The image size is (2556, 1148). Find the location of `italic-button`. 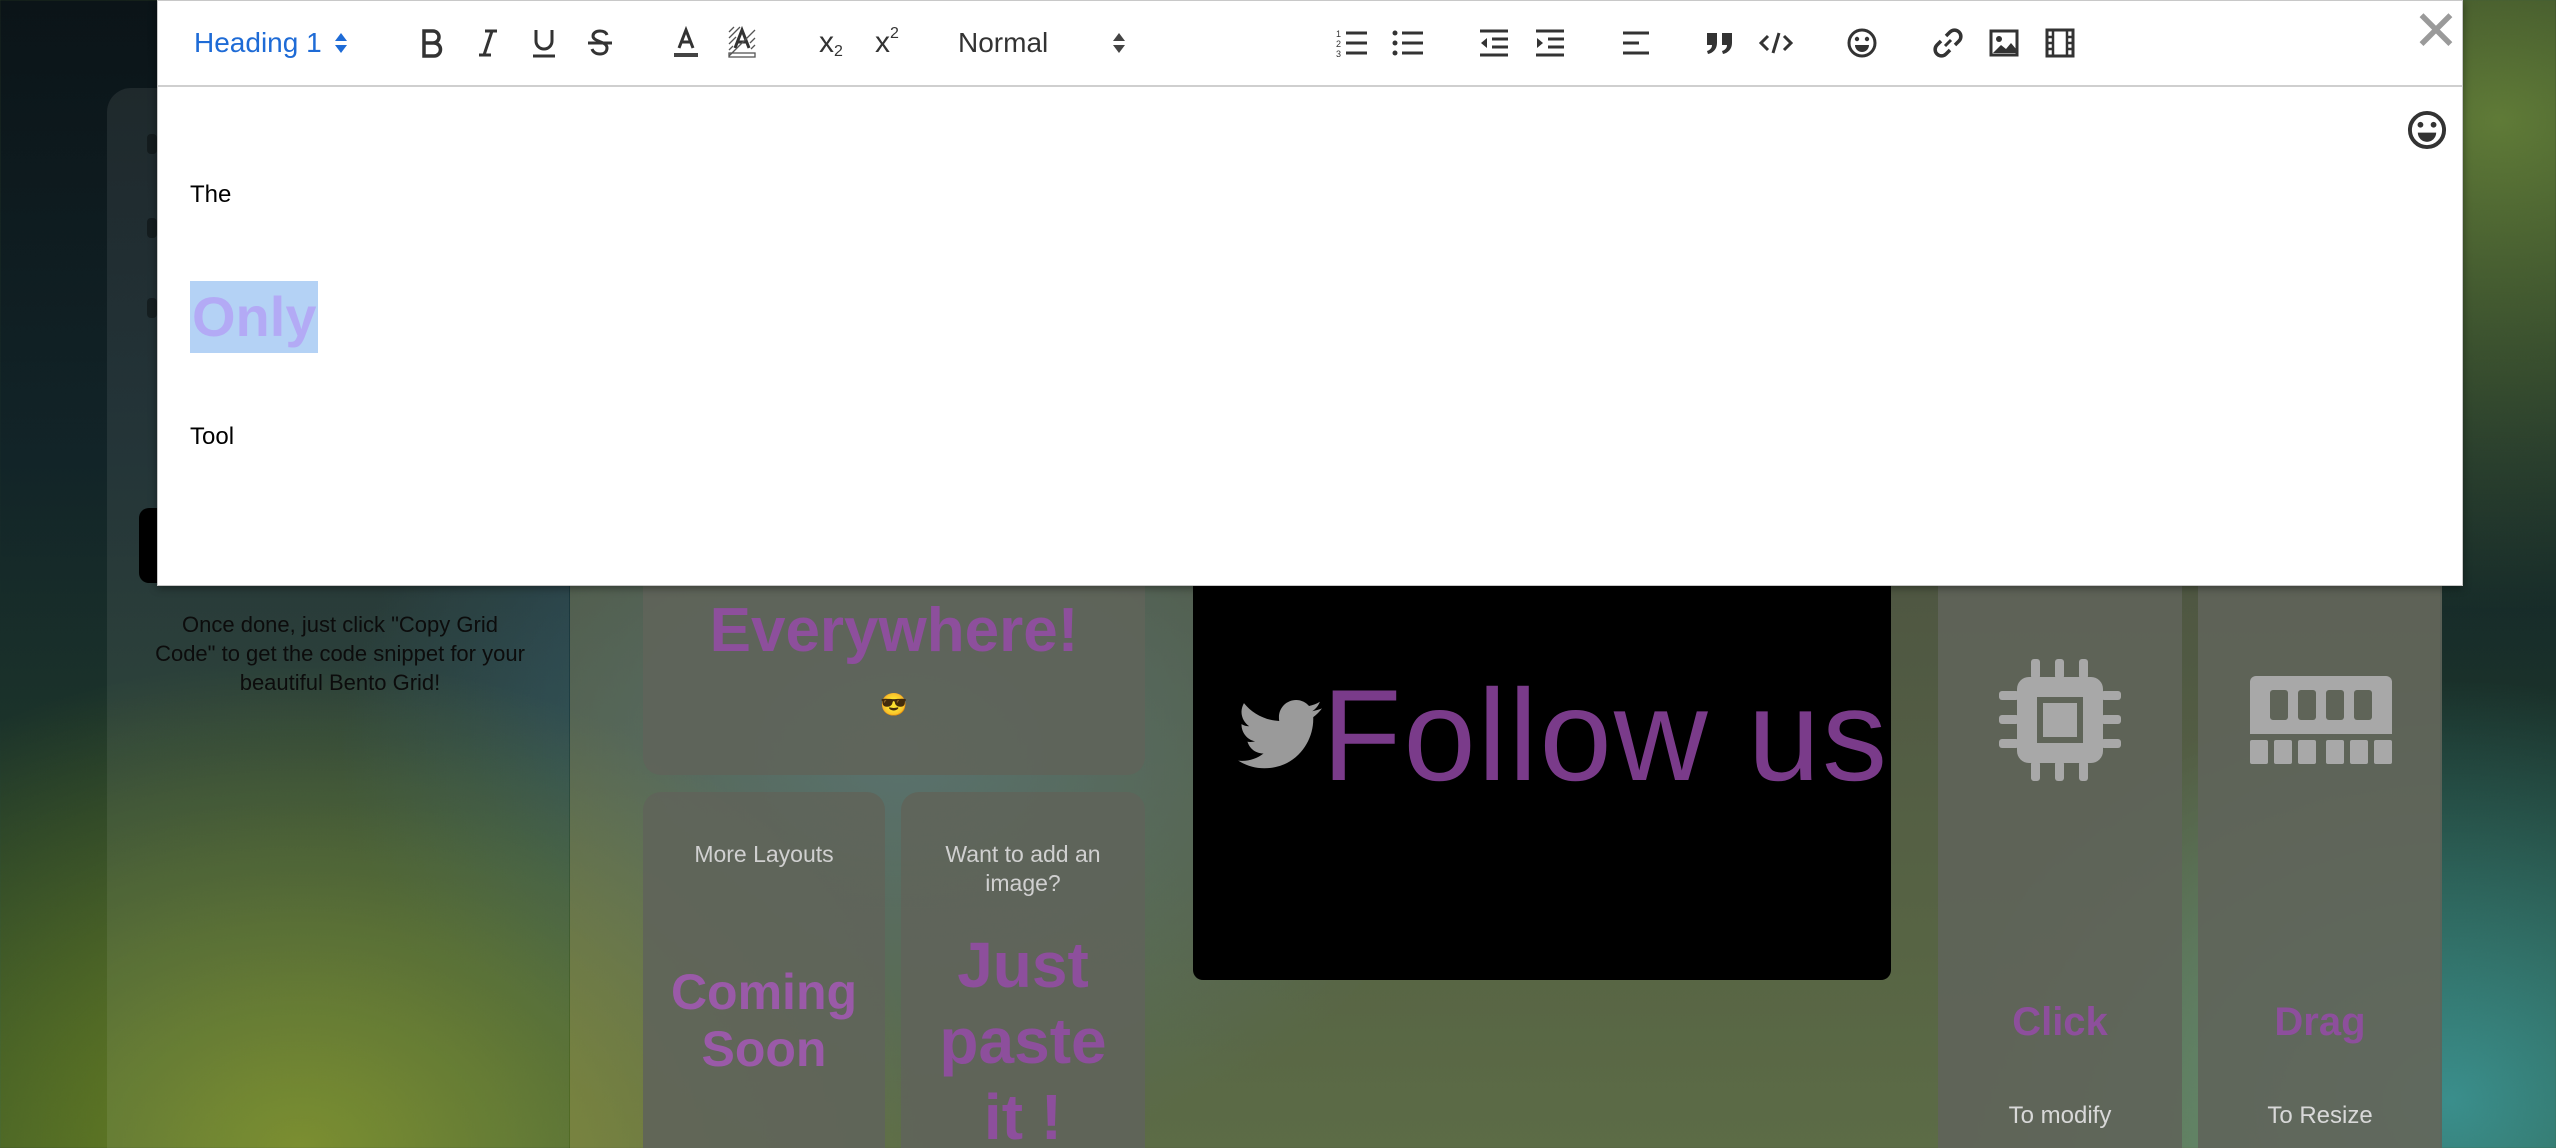

italic-button is located at coordinates (488, 43).